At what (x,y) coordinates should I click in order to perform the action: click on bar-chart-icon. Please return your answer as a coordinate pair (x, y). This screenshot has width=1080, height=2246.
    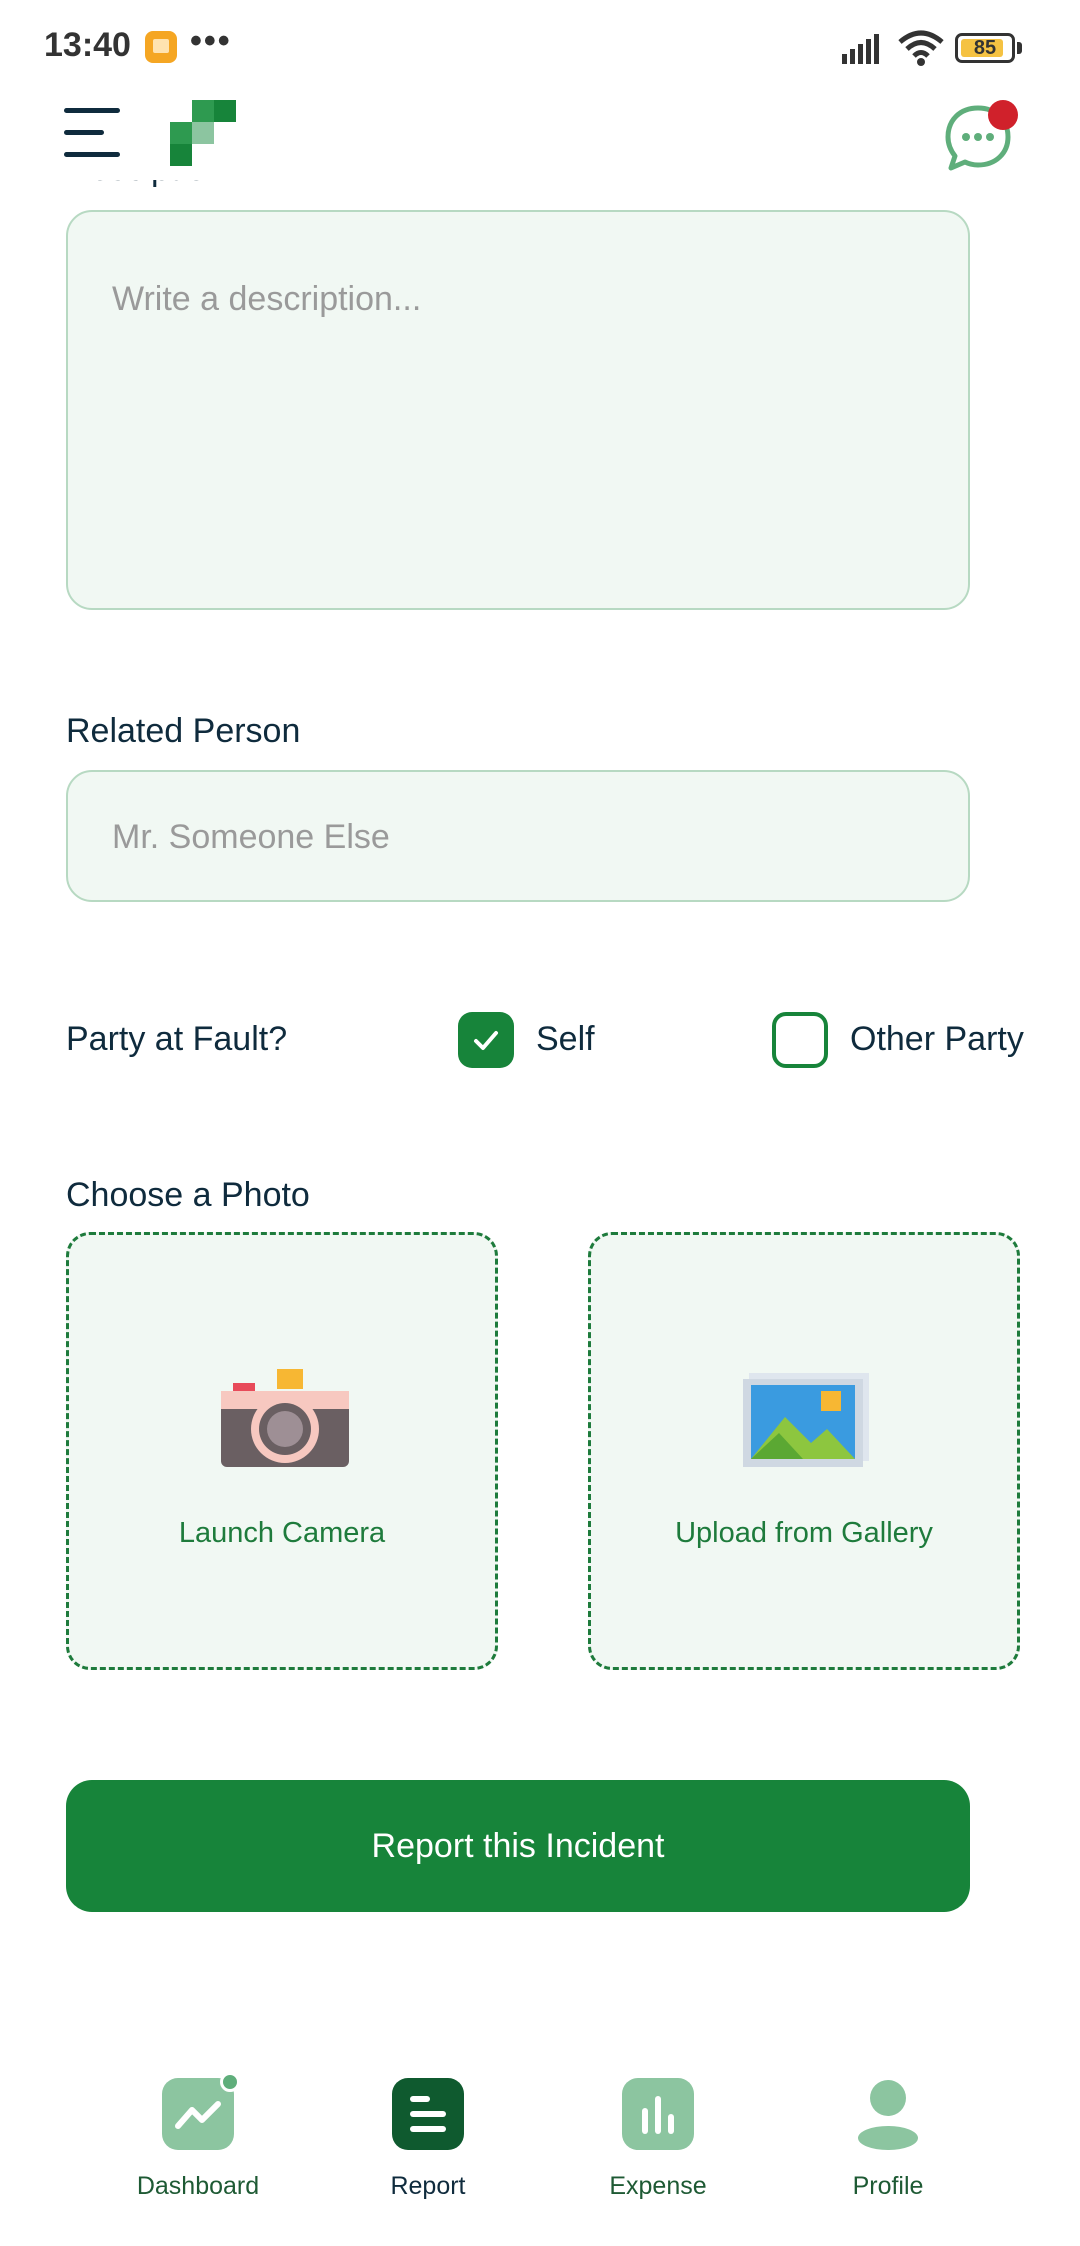
    Looking at the image, I should click on (658, 2114).